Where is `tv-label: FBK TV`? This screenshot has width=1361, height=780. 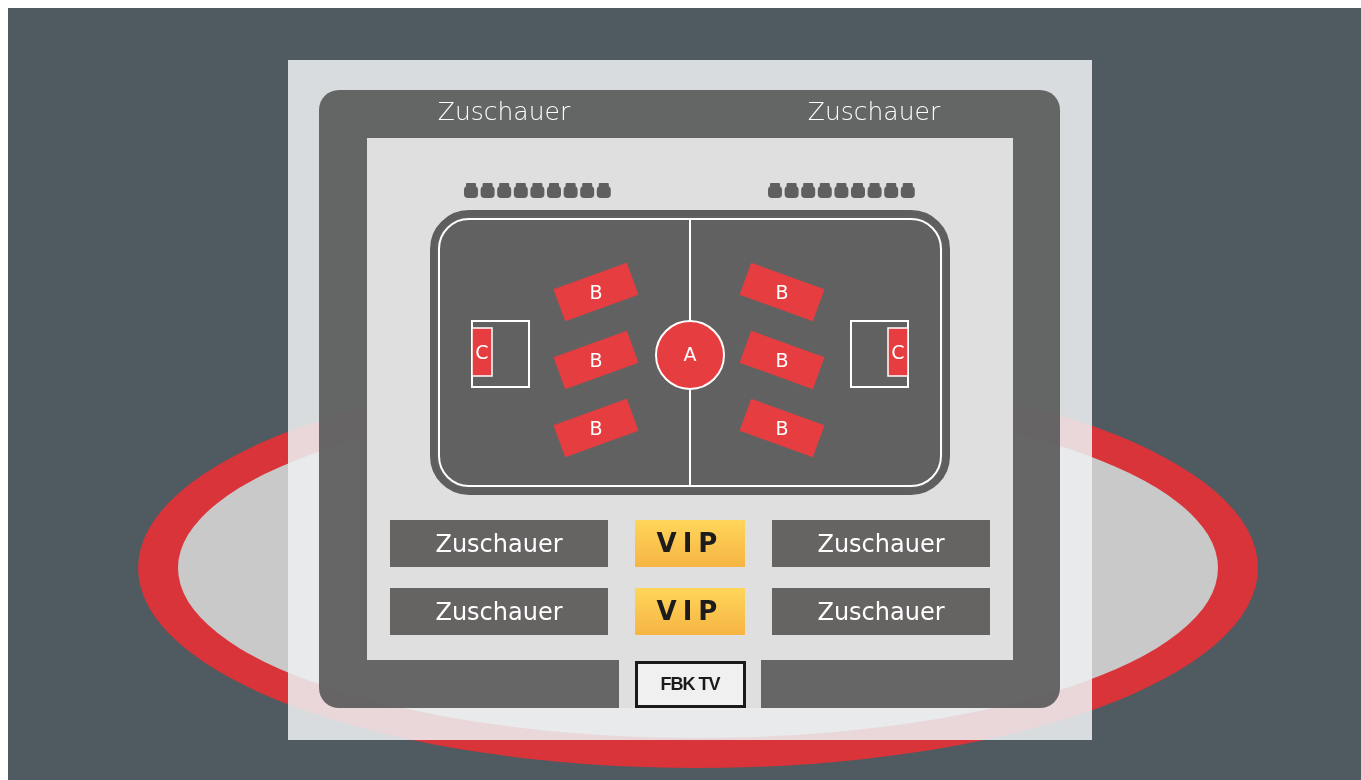 tv-label: FBK TV is located at coordinates (690, 684).